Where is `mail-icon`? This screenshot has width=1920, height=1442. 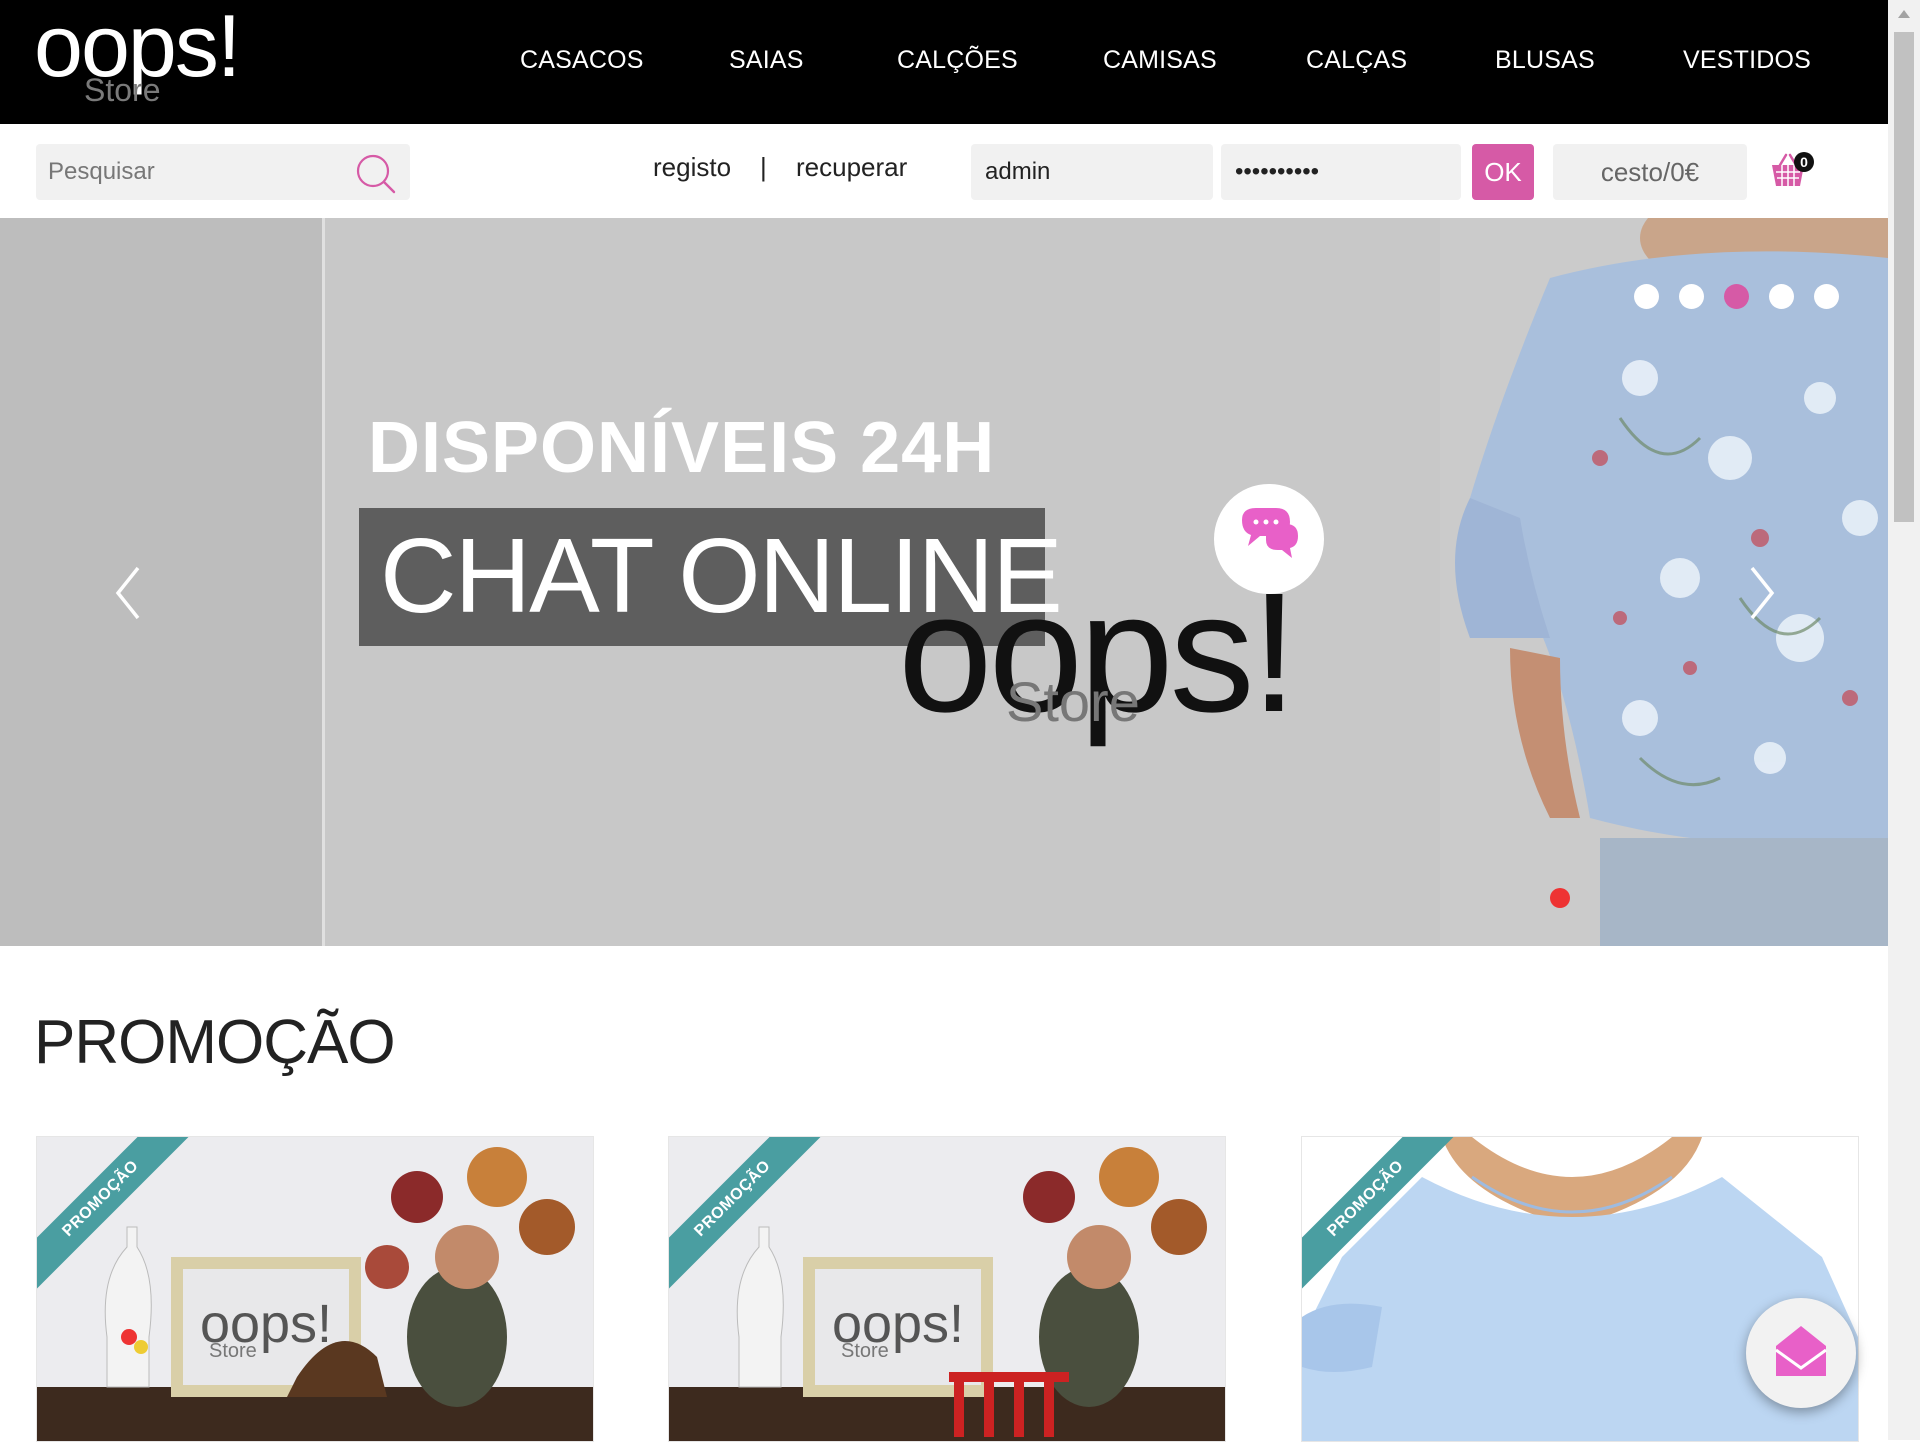 mail-icon is located at coordinates (1801, 1351).